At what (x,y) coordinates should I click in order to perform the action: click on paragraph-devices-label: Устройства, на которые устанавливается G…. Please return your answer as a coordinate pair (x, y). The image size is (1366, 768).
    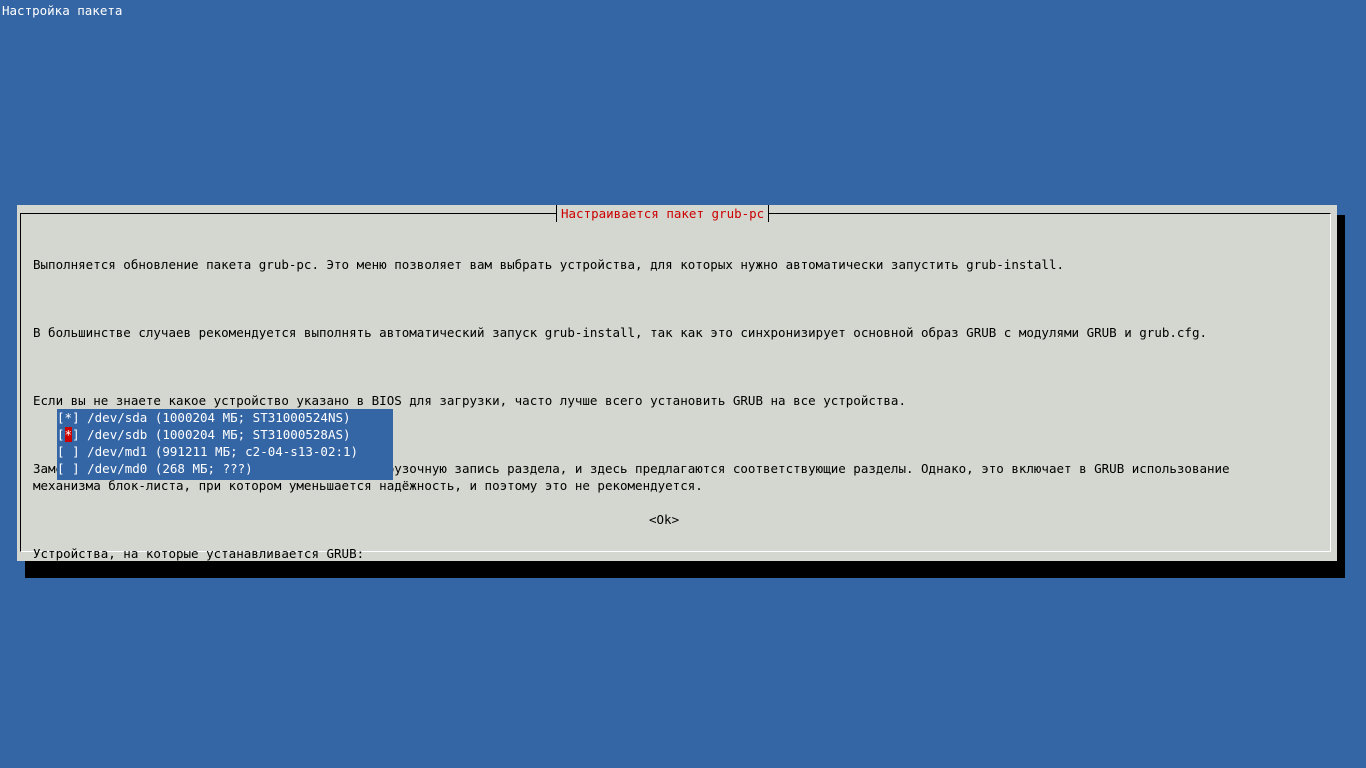
    Looking at the image, I should click on (199, 553).